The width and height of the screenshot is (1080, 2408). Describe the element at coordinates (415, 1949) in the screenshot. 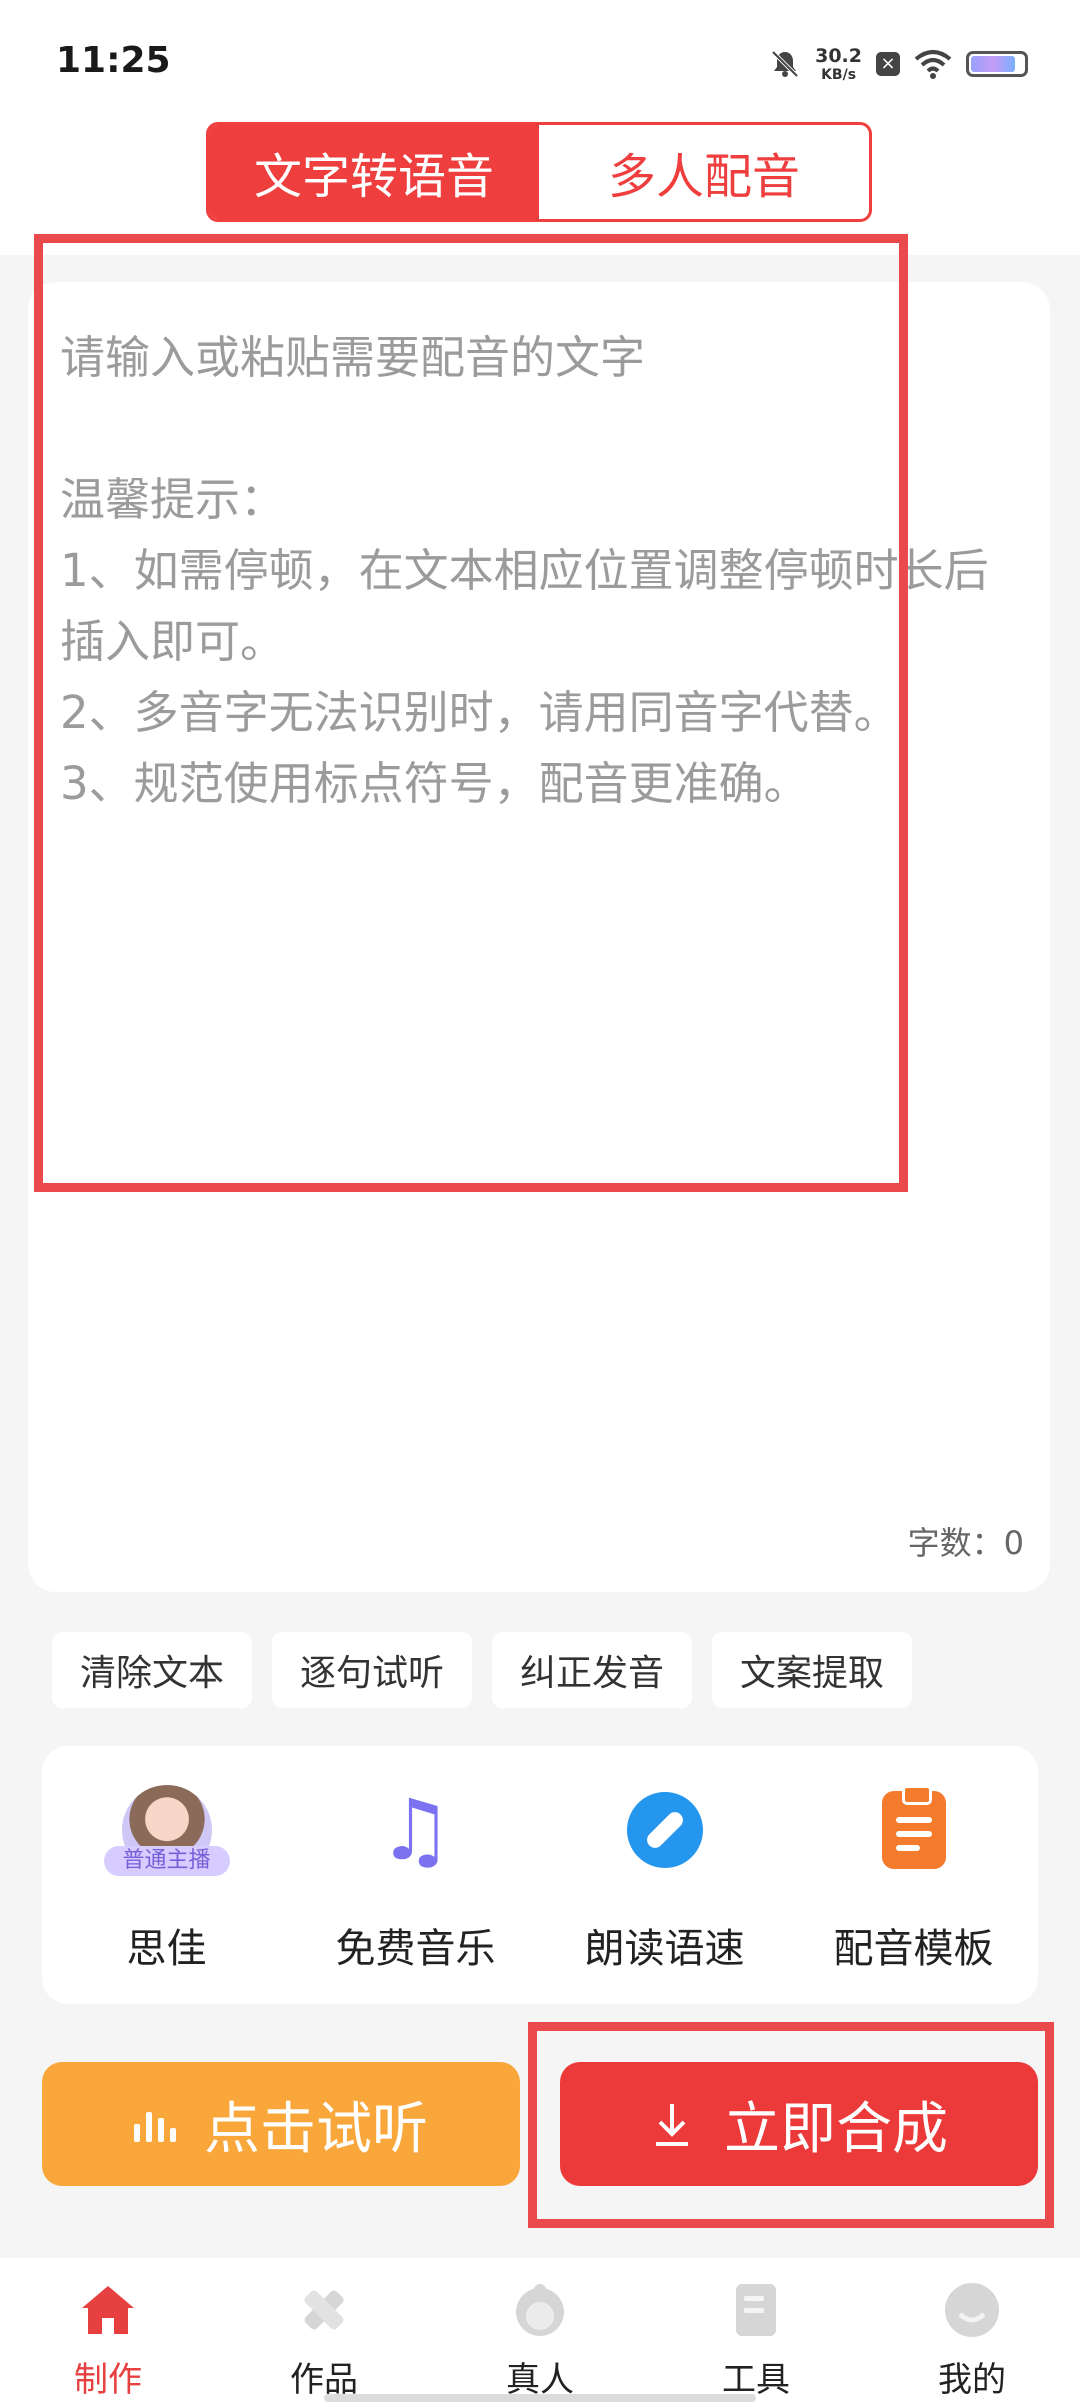

I see `free-music-label: 免费音乐` at that location.